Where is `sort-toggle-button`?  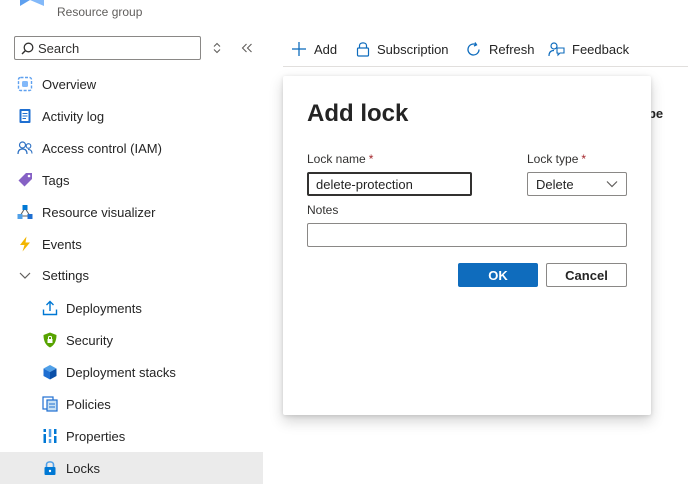 sort-toggle-button is located at coordinates (217, 48).